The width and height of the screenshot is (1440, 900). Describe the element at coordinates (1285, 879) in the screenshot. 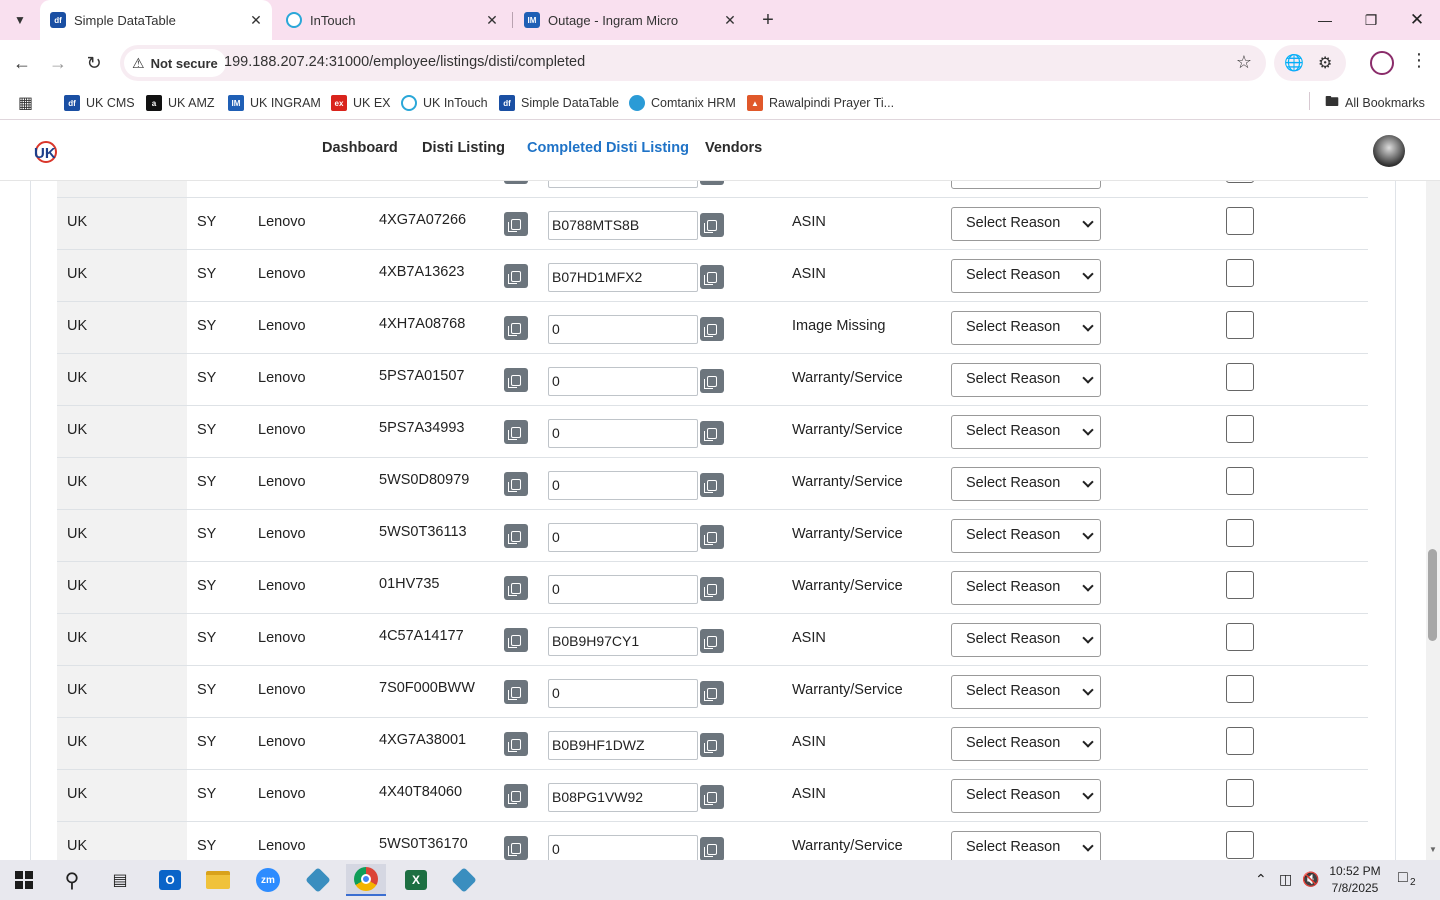

I see `network-icon: ◫` at that location.